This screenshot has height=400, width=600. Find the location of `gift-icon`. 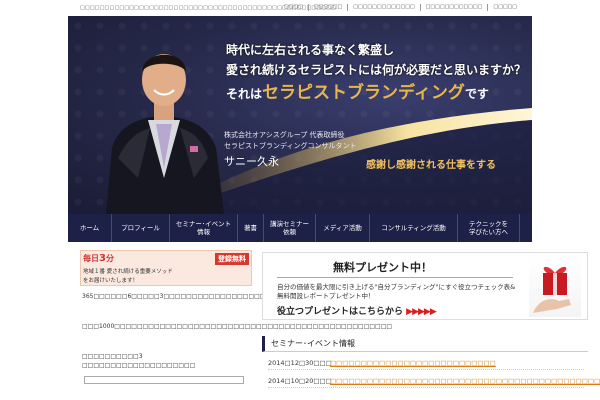

gift-icon is located at coordinates (555, 286).